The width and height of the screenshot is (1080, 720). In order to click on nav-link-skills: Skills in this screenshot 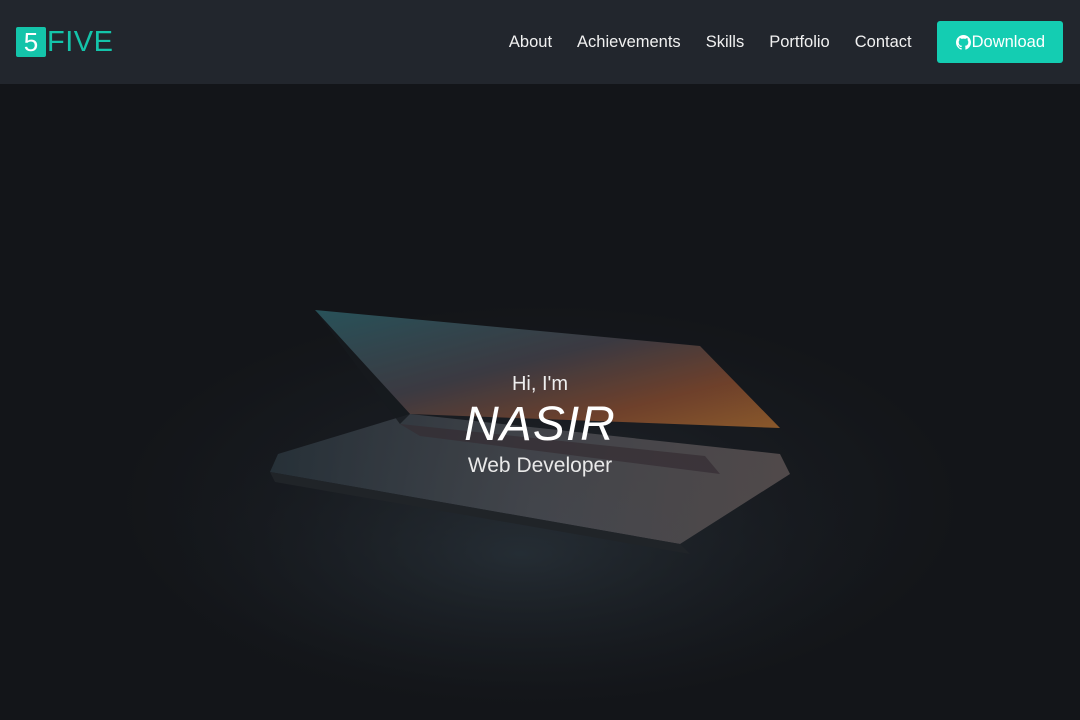, I will do `click(725, 42)`.